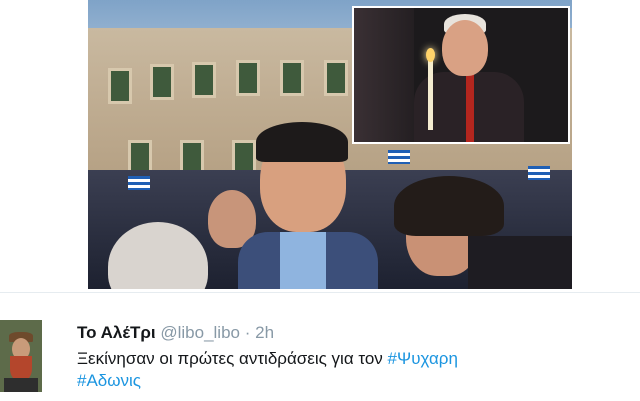 The width and height of the screenshot is (640, 401). Describe the element at coordinates (116, 332) in the screenshot. I see `display-name: Το ΑλέΤρι` at that location.